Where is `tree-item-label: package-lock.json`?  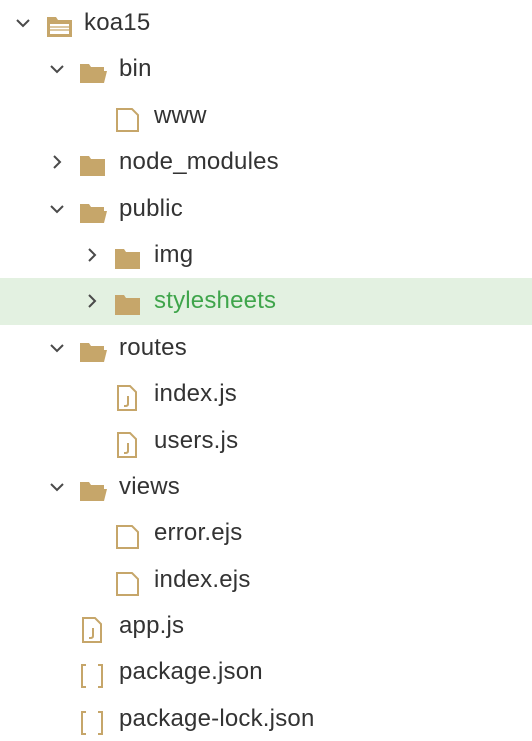 tree-item-label: package-lock.json is located at coordinates (217, 718).